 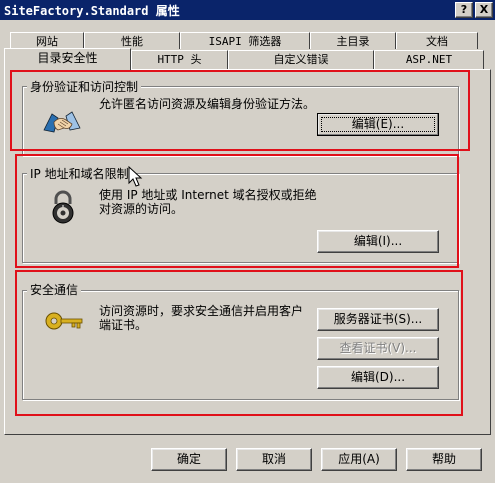 I want to click on tab-isapi-filters: ISAPI 筛选器, so click(x=245, y=40).